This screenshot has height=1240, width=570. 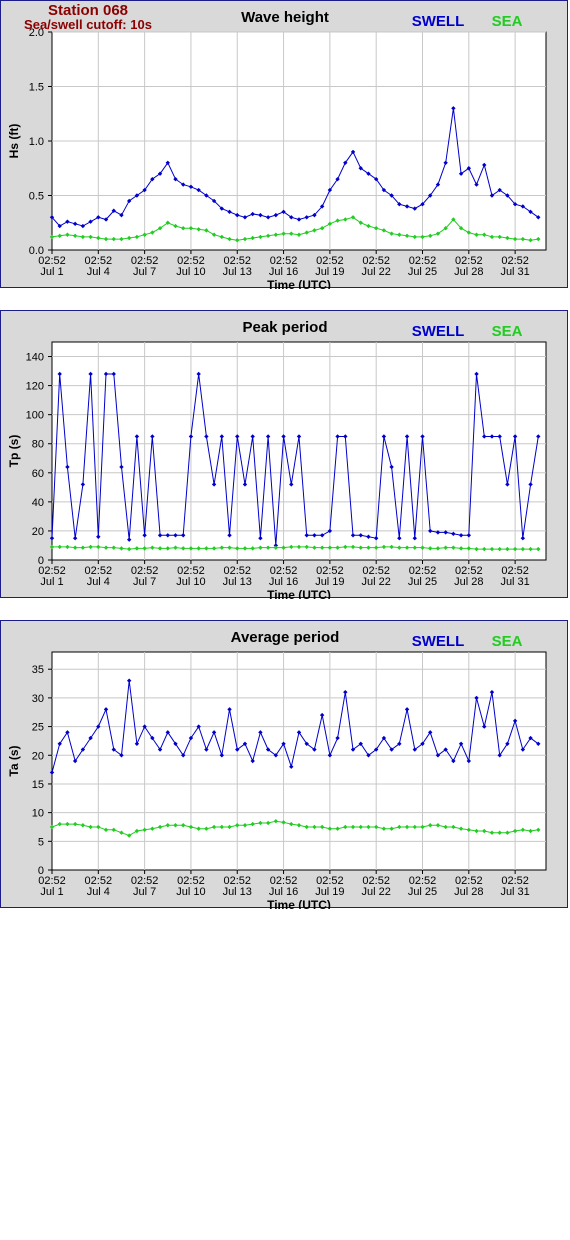 What do you see at coordinates (36, 197) in the screenshot?
I see `y-tick-label: 0.5` at bounding box center [36, 197].